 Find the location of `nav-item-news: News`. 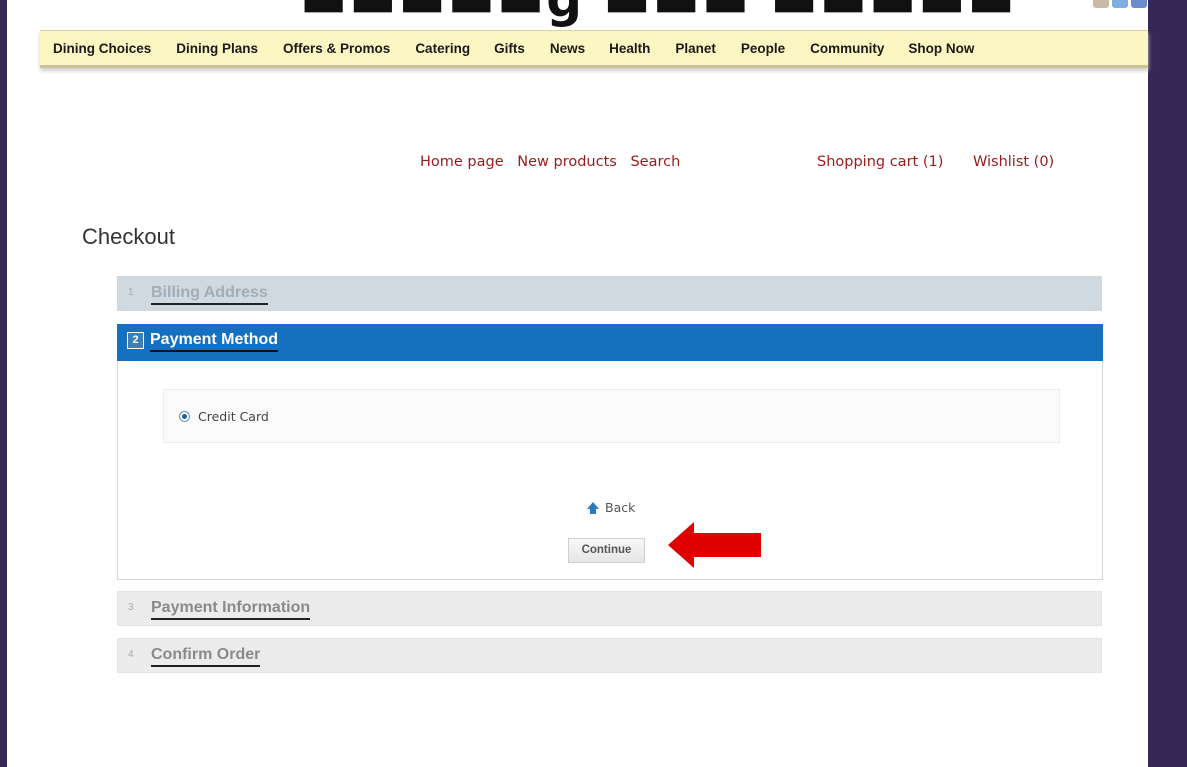

nav-item-news: News is located at coordinates (567, 48).